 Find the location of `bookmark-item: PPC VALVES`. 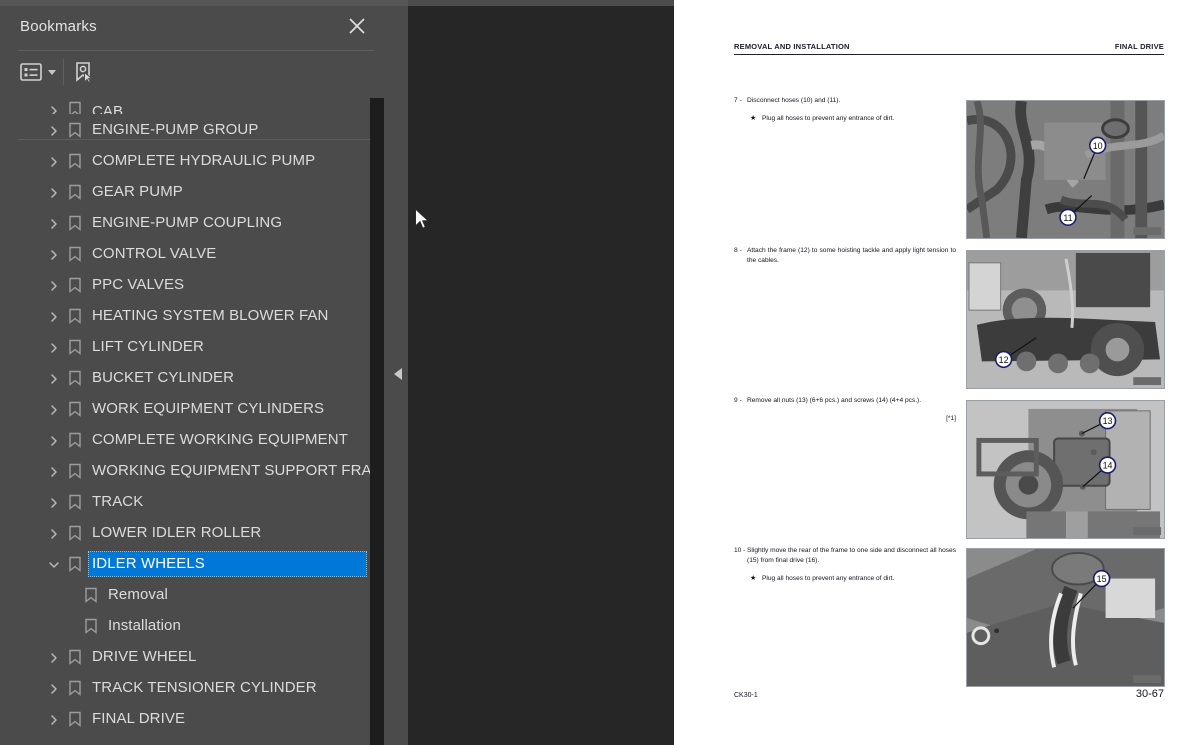

bookmark-item: PPC VALVES is located at coordinates (185, 284).